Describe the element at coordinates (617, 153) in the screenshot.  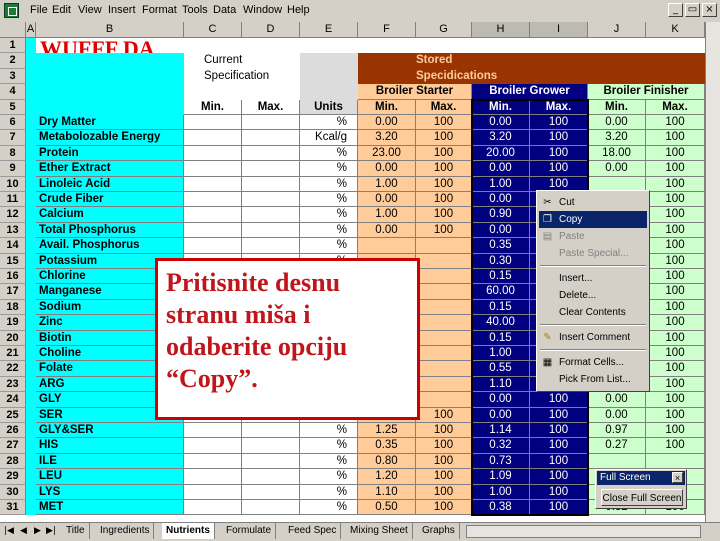
I see `finisher-min-cell: 18.00` at that location.